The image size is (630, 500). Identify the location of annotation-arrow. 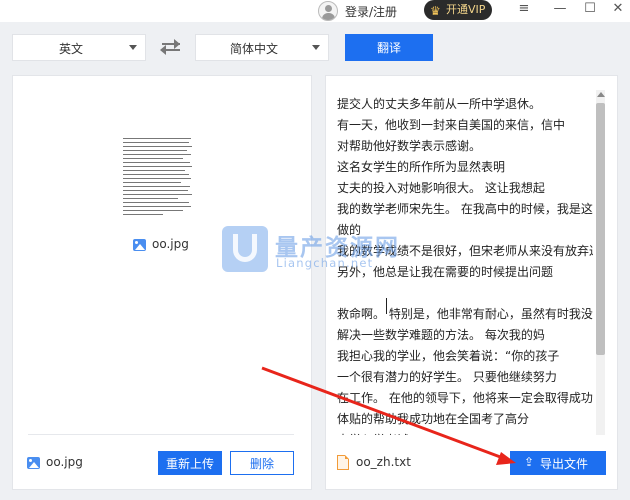
(388, 415).